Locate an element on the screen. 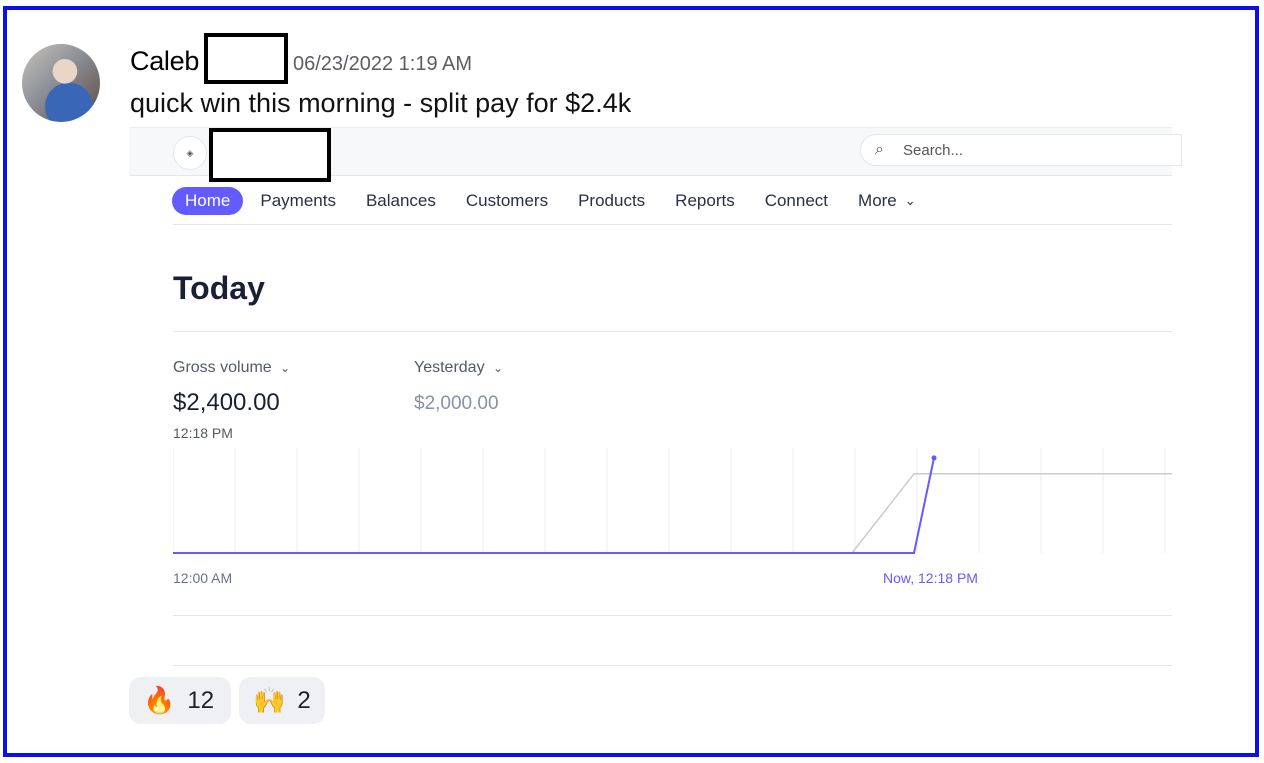 Image resolution: width=1264 pixels, height=763 pixels. gross-volume-chart is located at coordinates (672, 508).